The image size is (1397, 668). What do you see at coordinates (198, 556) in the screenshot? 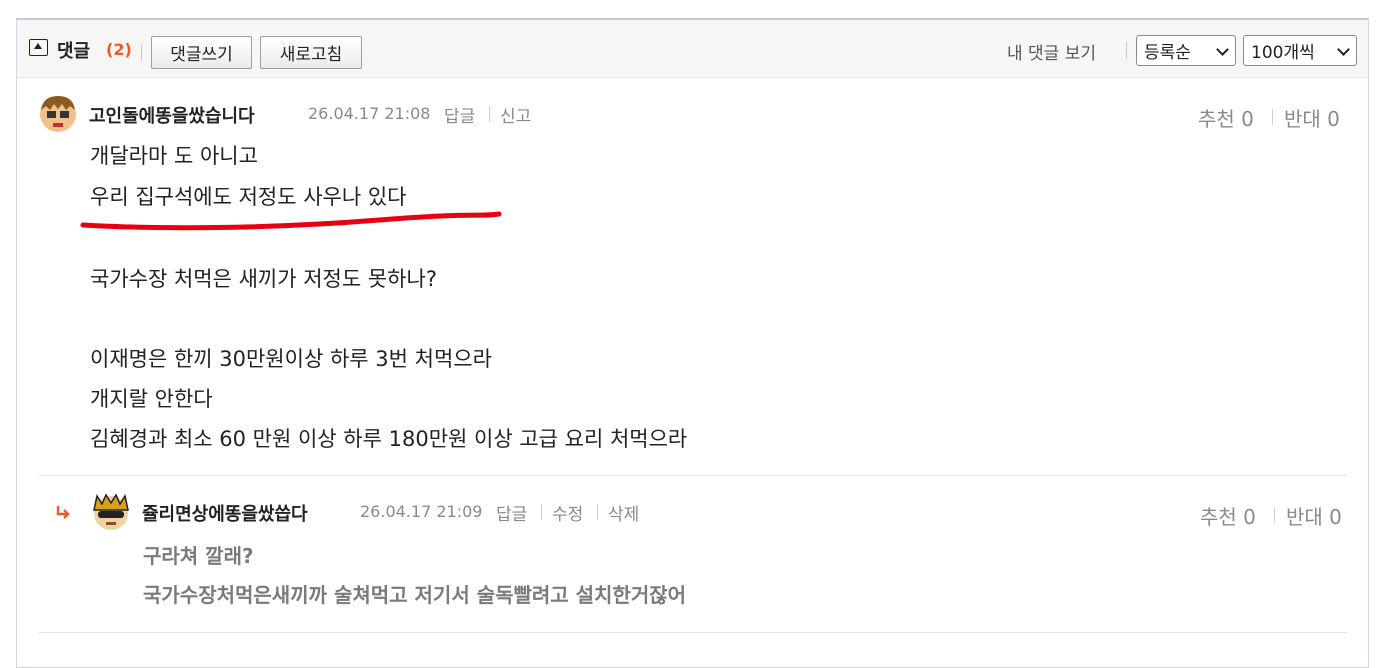
I see `comment-text-line: 구라쳐 깔래?` at bounding box center [198, 556].